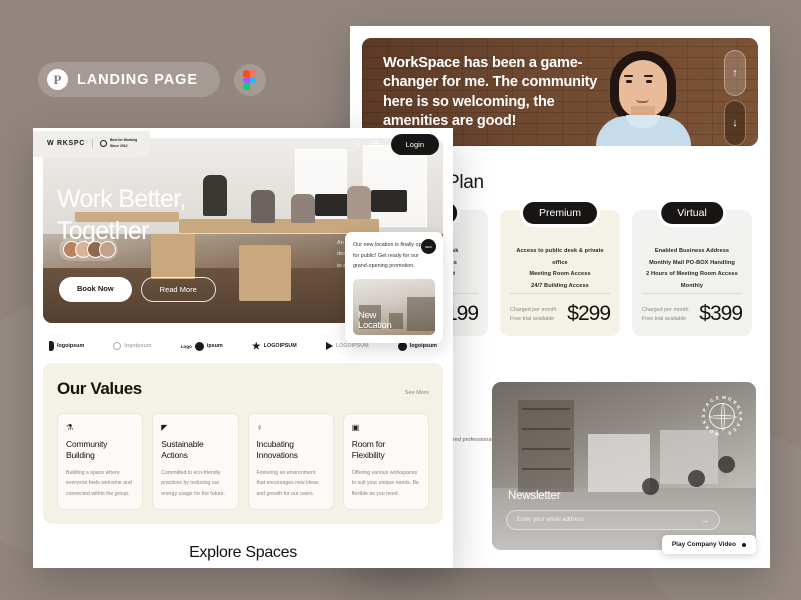 The image size is (801, 600). What do you see at coordinates (394, 306) in the screenshot?
I see `promo-image: New Location` at bounding box center [394, 306].